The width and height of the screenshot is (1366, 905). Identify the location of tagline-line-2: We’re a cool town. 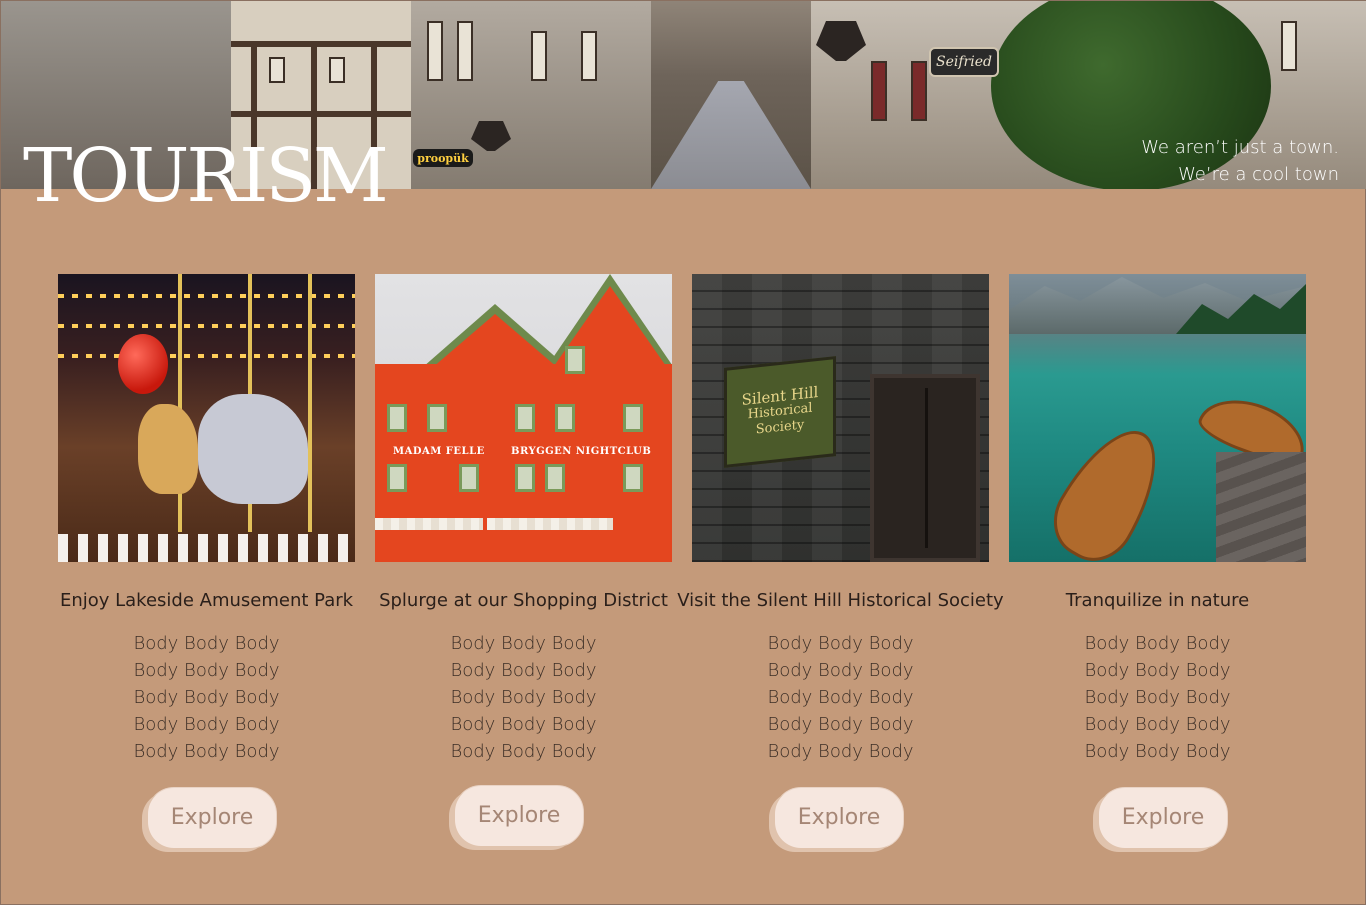
(1258, 174).